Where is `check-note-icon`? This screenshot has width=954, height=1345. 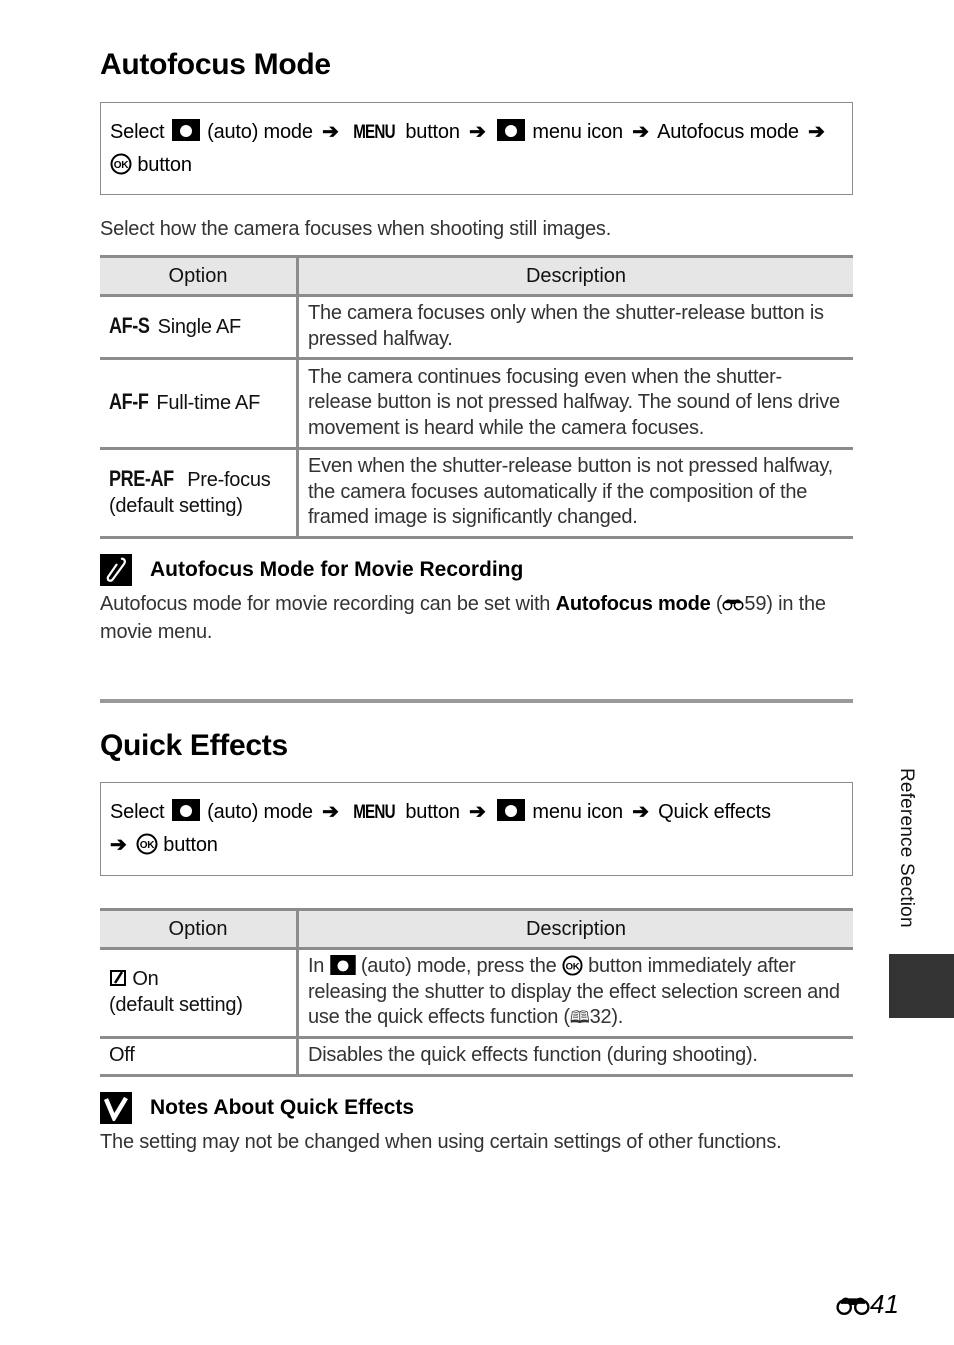
check-note-icon is located at coordinates (116, 1108).